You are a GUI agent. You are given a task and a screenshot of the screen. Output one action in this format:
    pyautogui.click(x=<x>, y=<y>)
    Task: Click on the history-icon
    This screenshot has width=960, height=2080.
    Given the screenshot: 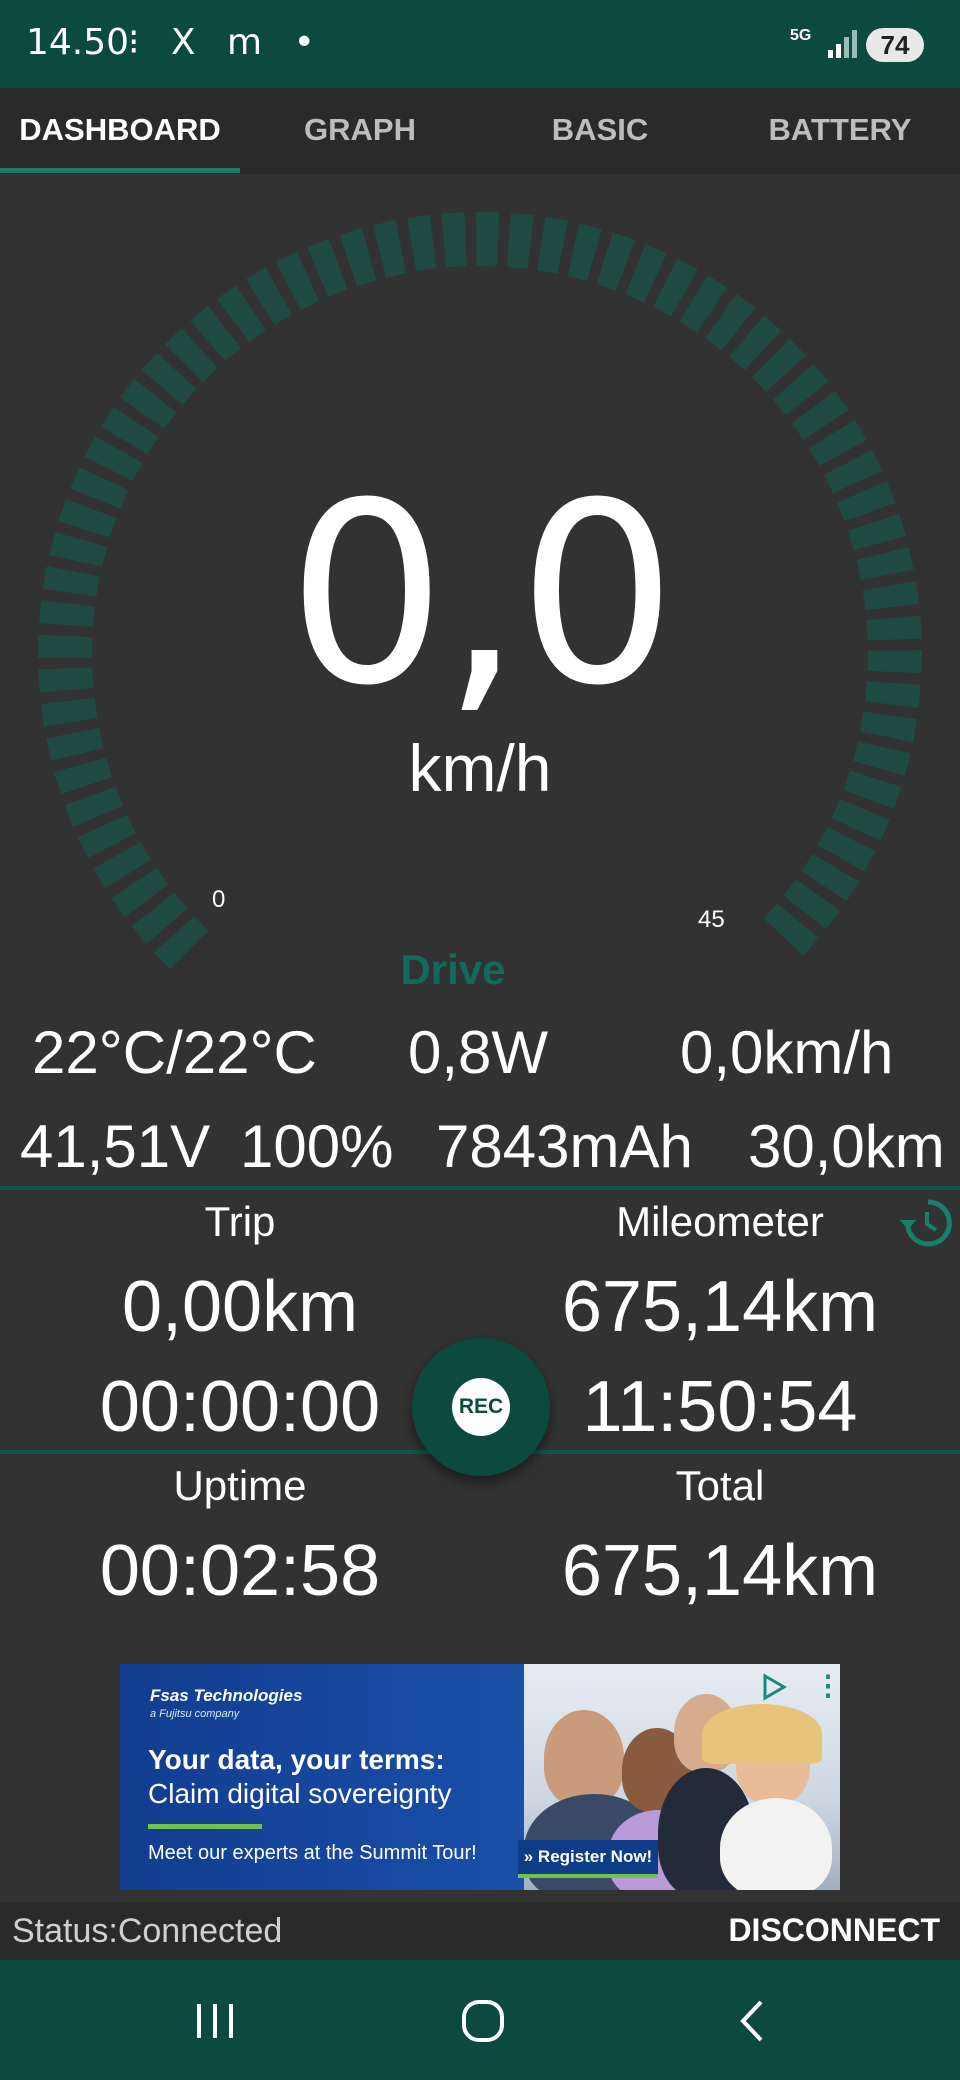 What is the action you would take?
    pyautogui.click(x=925, y=1223)
    